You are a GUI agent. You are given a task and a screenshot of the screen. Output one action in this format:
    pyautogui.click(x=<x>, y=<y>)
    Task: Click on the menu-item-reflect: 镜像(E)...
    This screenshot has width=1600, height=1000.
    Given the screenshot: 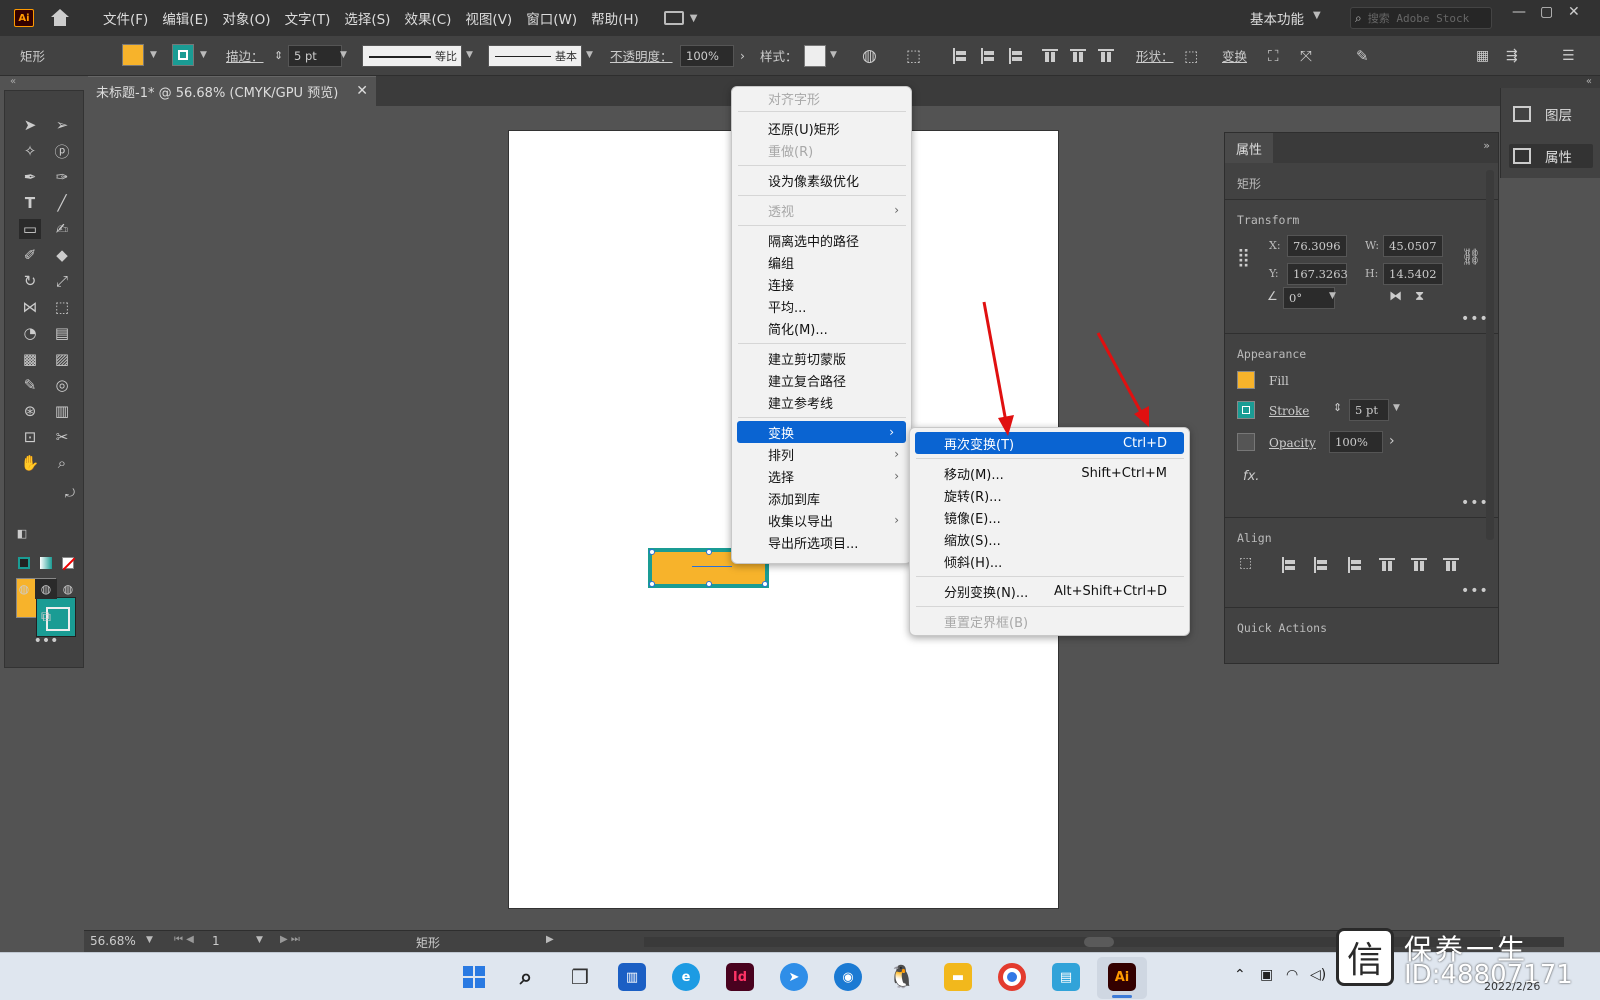 What is the action you would take?
    pyautogui.click(x=1049, y=517)
    